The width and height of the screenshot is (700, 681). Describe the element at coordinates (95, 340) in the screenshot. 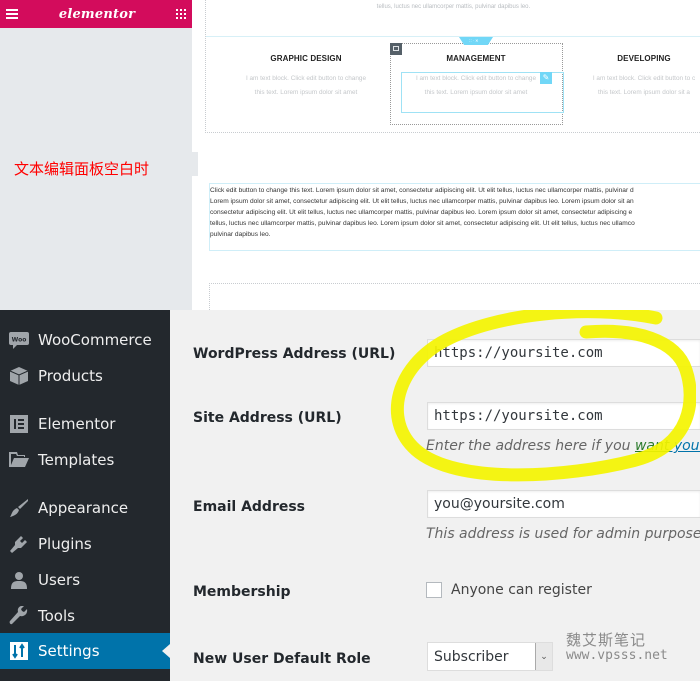

I see `sidebar-item-label: WooCommerce` at that location.